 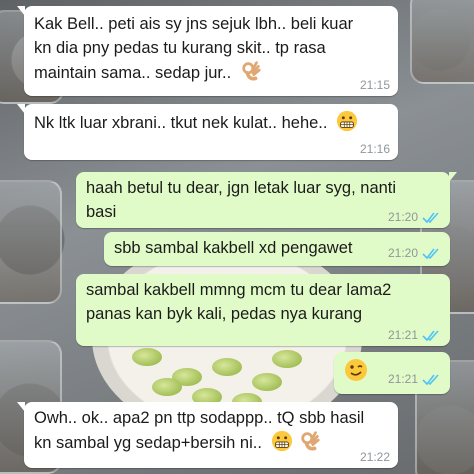 I want to click on message-time: 21:16, so click(x=374, y=149).